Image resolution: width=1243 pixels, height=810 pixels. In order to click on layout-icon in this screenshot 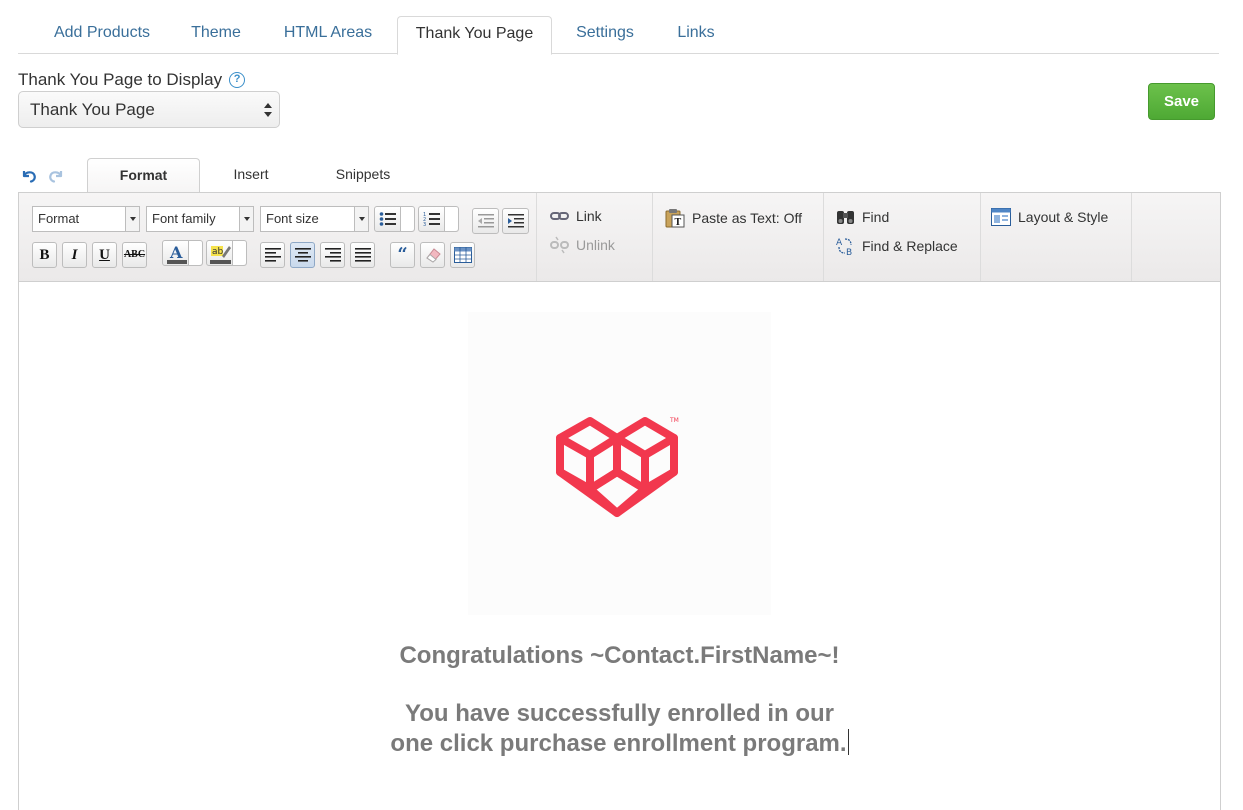, I will do `click(1001, 217)`.